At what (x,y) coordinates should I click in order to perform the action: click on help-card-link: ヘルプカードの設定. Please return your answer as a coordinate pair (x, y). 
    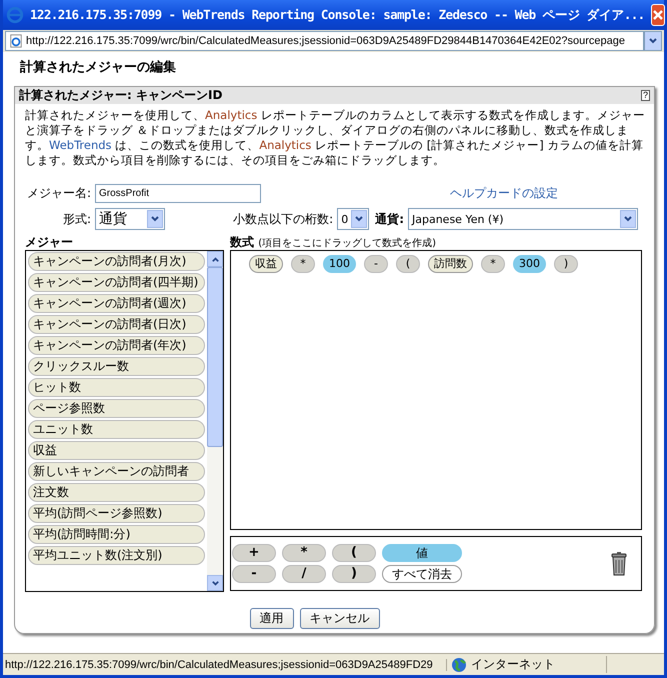
    Looking at the image, I should click on (504, 193).